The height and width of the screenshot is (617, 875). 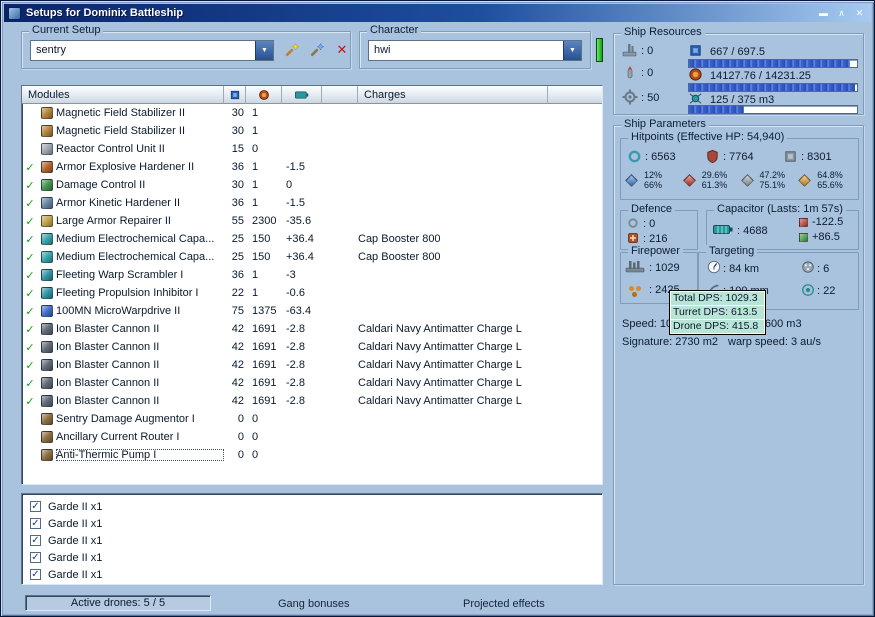 I want to click on module-name: Reactor Control Unit II, so click(x=110, y=149).